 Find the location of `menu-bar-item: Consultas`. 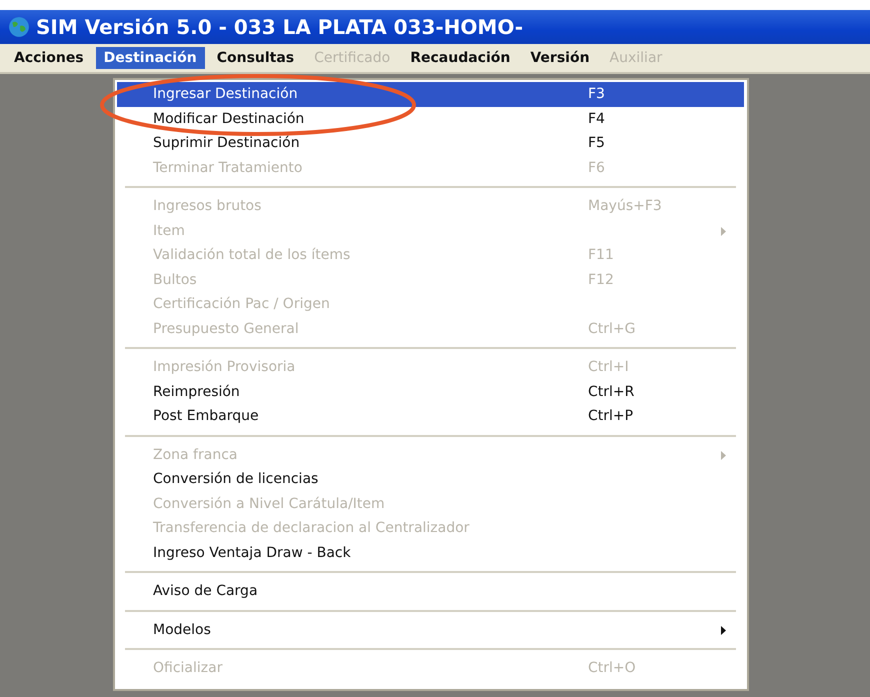

menu-bar-item: Consultas is located at coordinates (255, 58).